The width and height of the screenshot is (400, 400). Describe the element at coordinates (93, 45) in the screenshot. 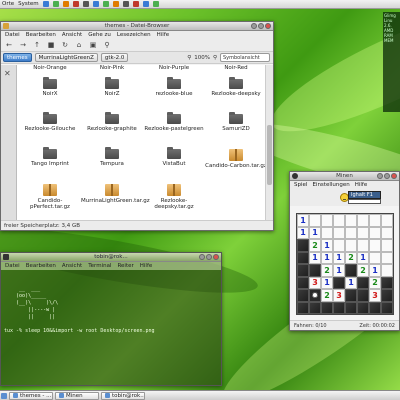

I see `computer-icon: ▣` at that location.